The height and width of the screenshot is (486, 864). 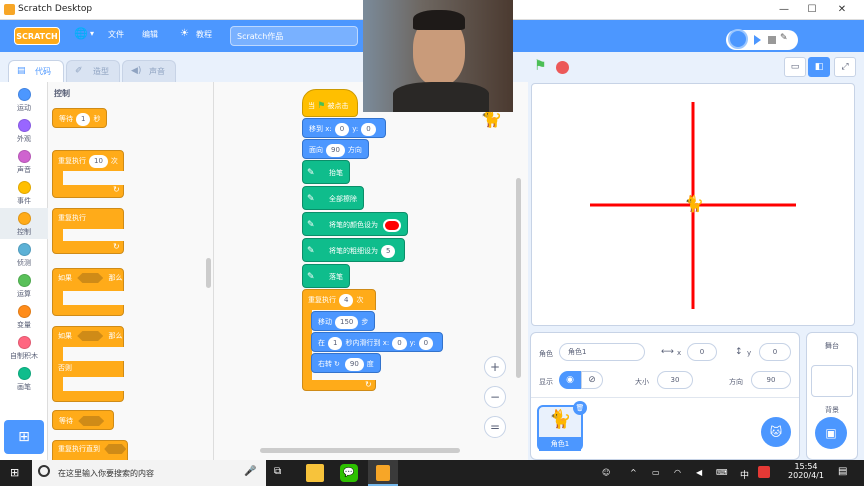 What do you see at coordinates (677, 472) in the screenshot?
I see `wifi-icon: ◠` at bounding box center [677, 472].